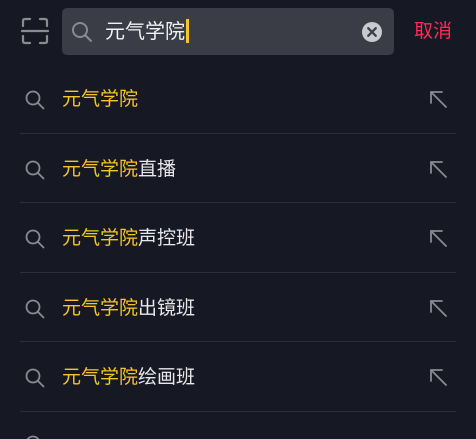 This screenshot has width=476, height=439. What do you see at coordinates (187, 31) in the screenshot?
I see `text-caret` at bounding box center [187, 31].